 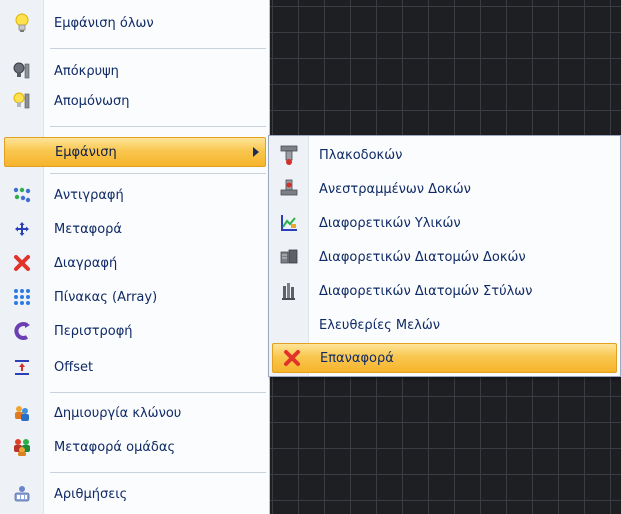 I want to click on menu-item-copy: Αντιγραφή, so click(x=134, y=195).